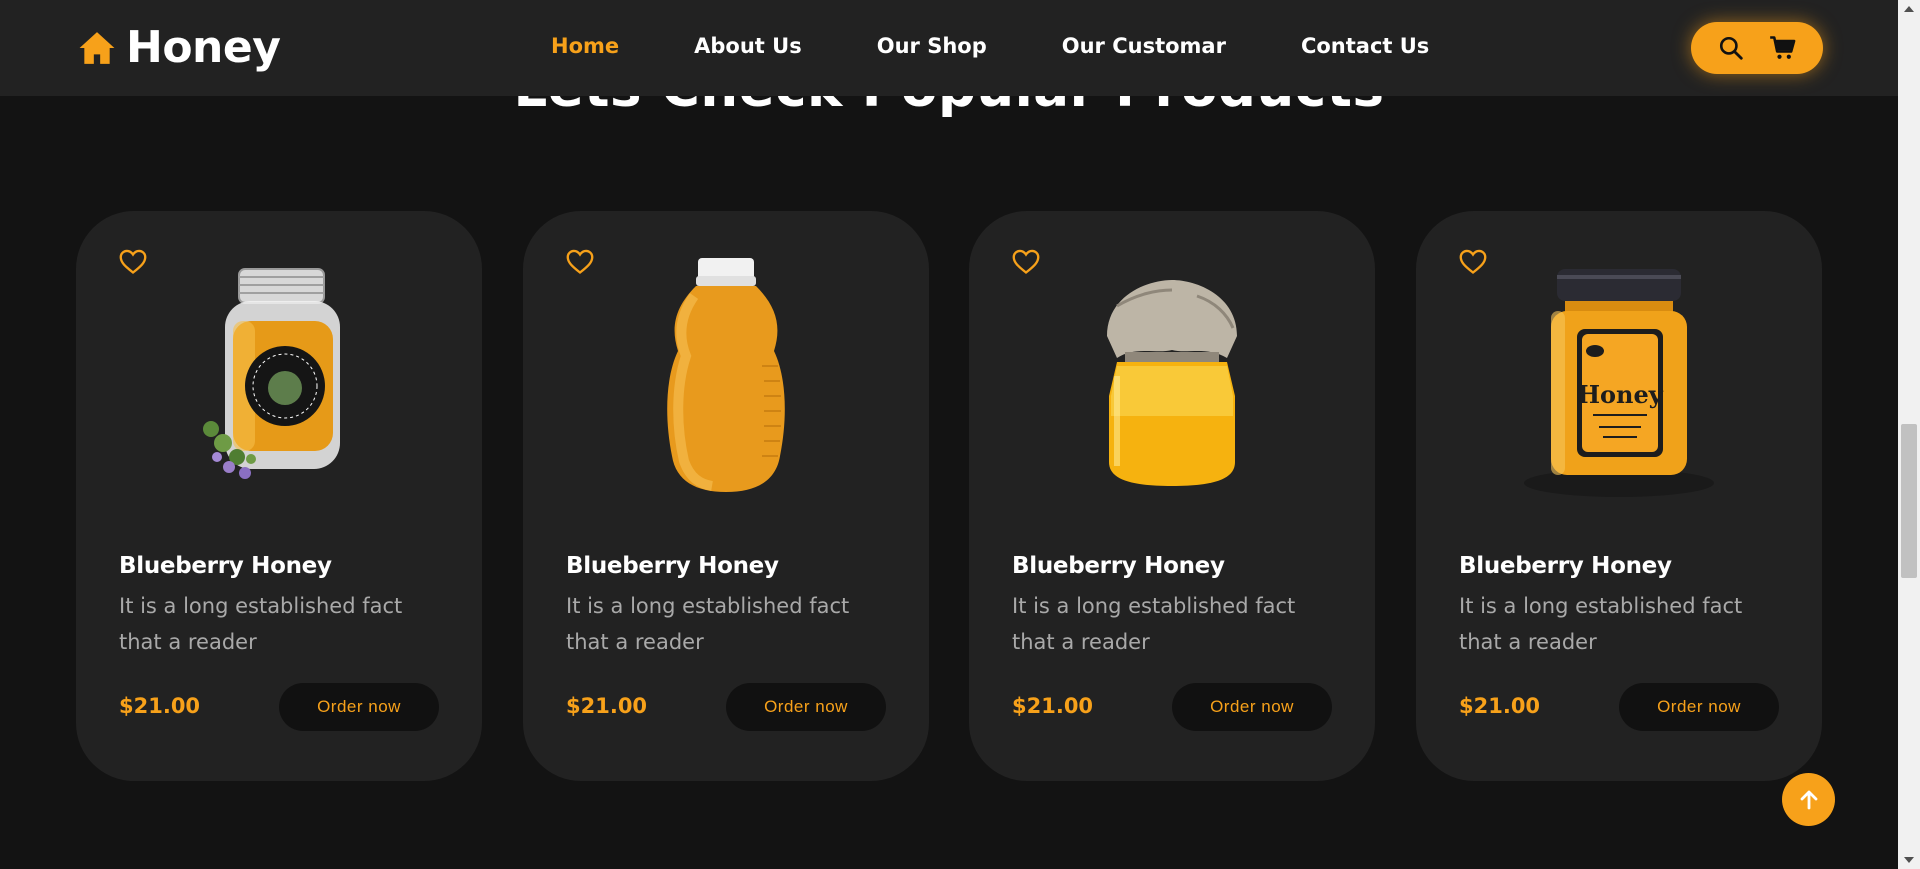 The width and height of the screenshot is (1920, 869). What do you see at coordinates (1757, 48) in the screenshot?
I see `header-actions` at bounding box center [1757, 48].